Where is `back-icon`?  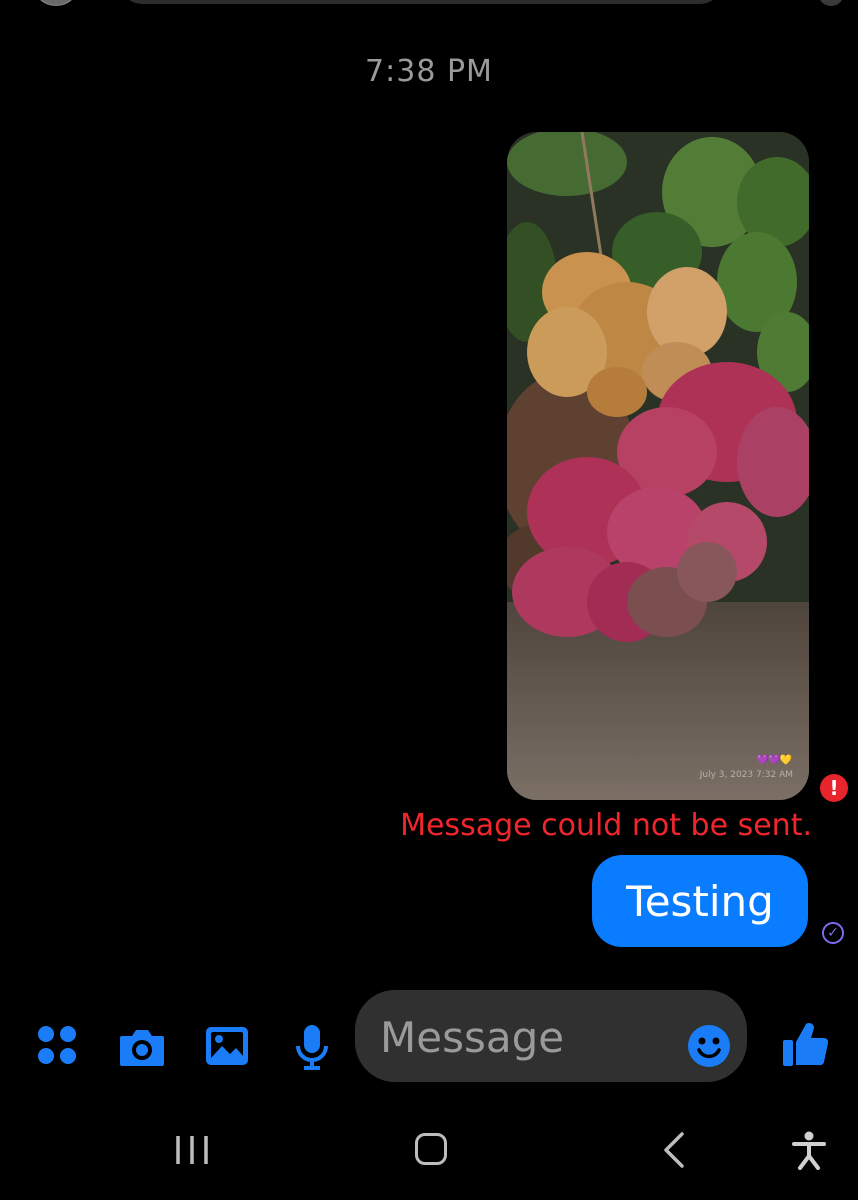 back-icon is located at coordinates (675, 1150).